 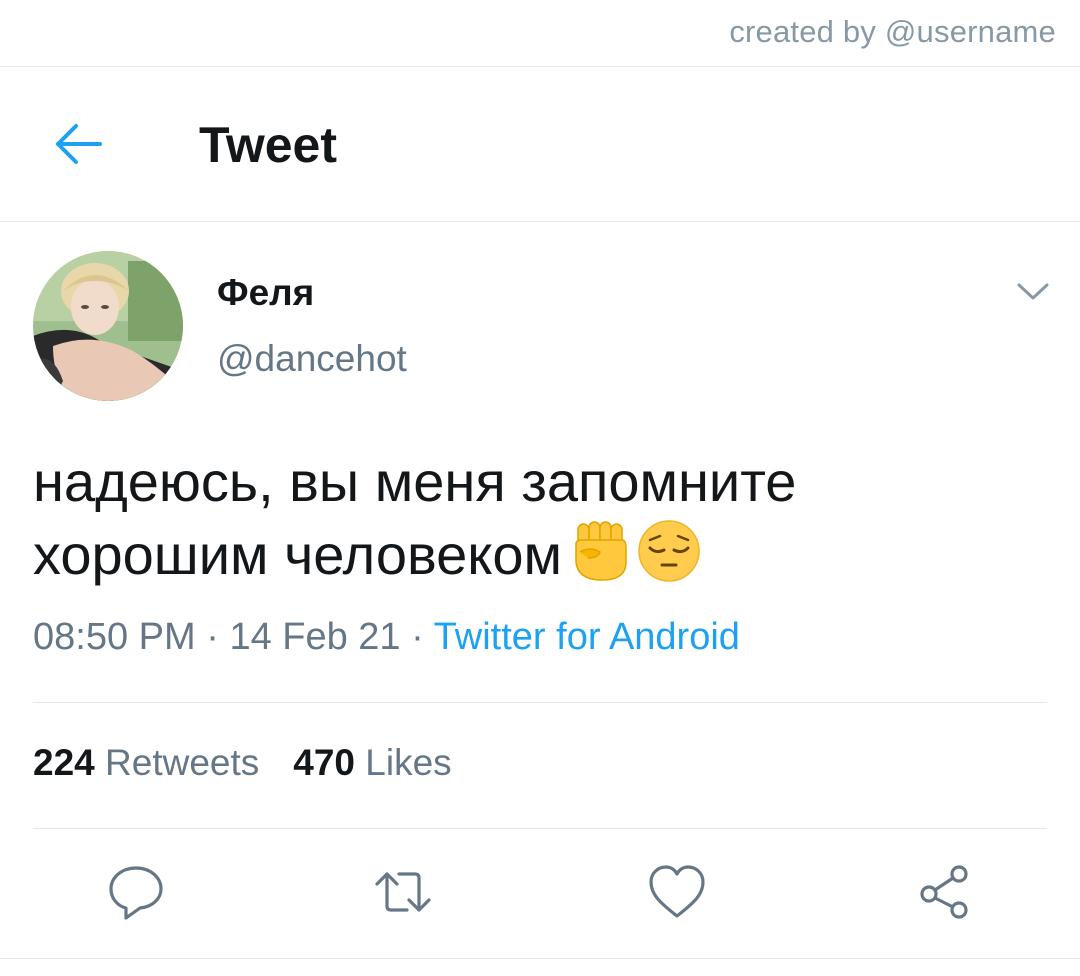 I want to click on back-arrow-icon, so click(x=79, y=144).